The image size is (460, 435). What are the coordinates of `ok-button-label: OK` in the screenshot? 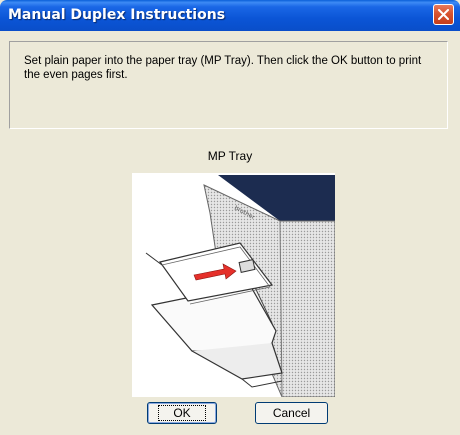 It's located at (182, 413).